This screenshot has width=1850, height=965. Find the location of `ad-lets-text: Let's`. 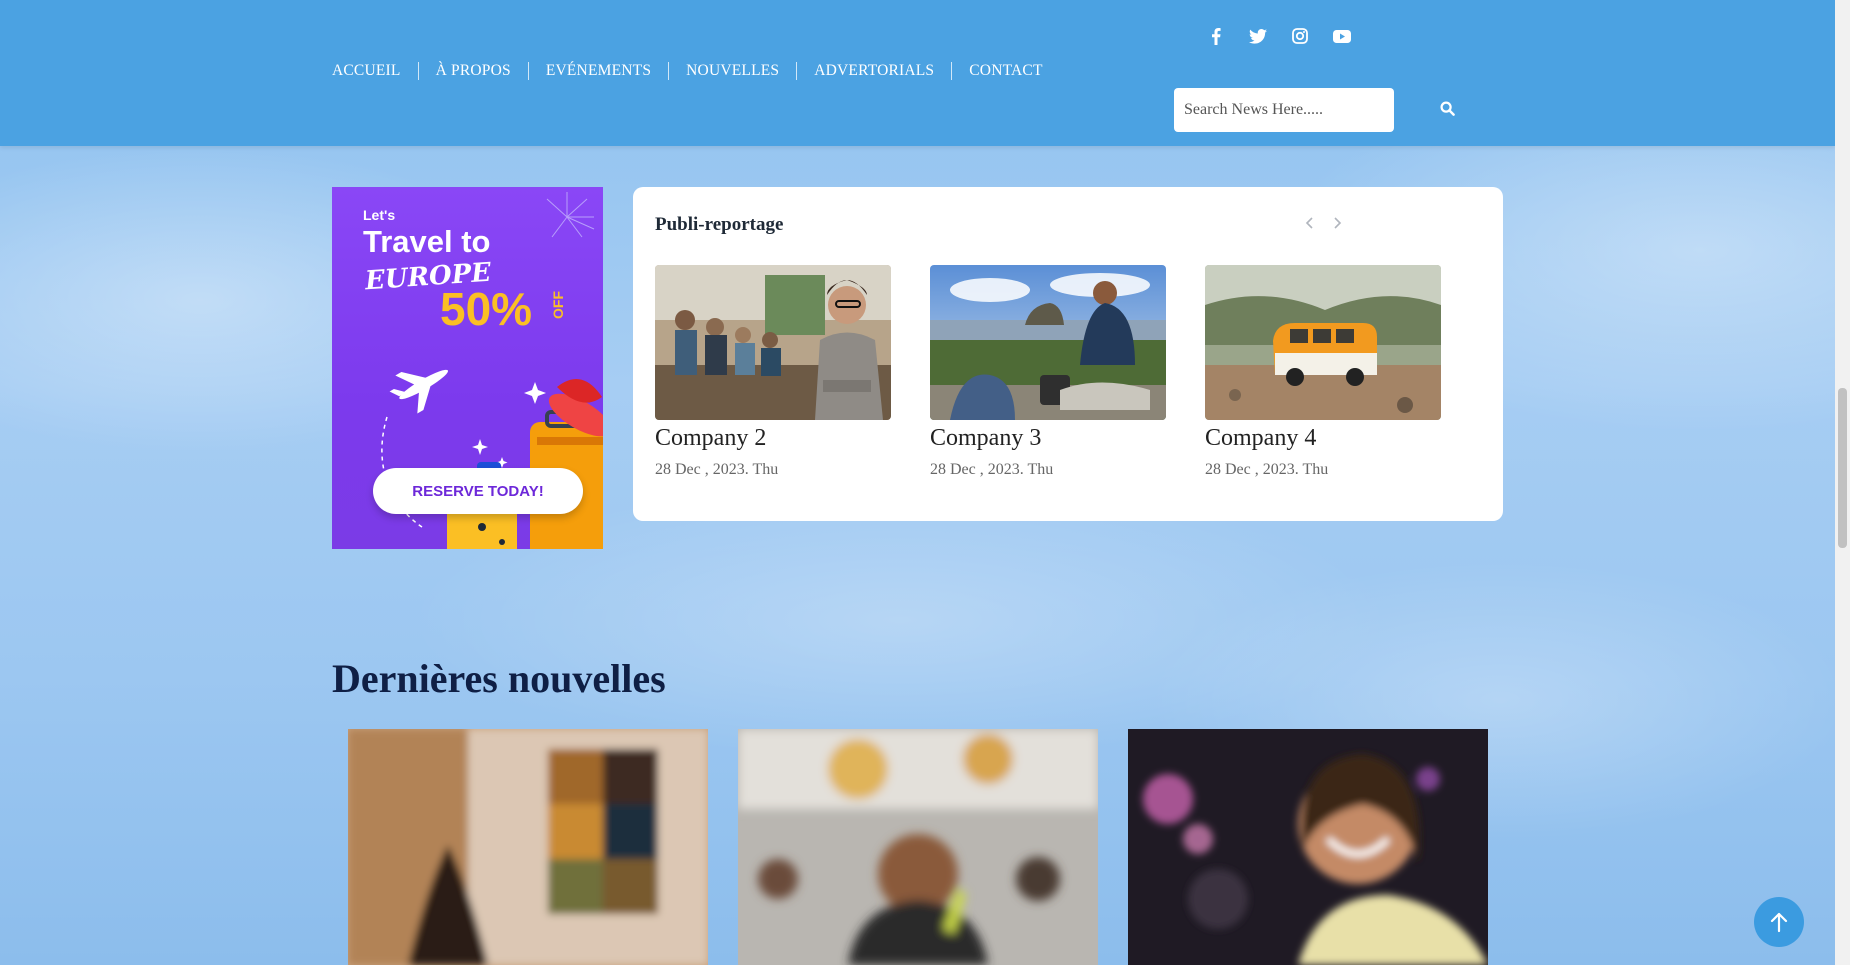

ad-lets-text: Let's is located at coordinates (379, 215).